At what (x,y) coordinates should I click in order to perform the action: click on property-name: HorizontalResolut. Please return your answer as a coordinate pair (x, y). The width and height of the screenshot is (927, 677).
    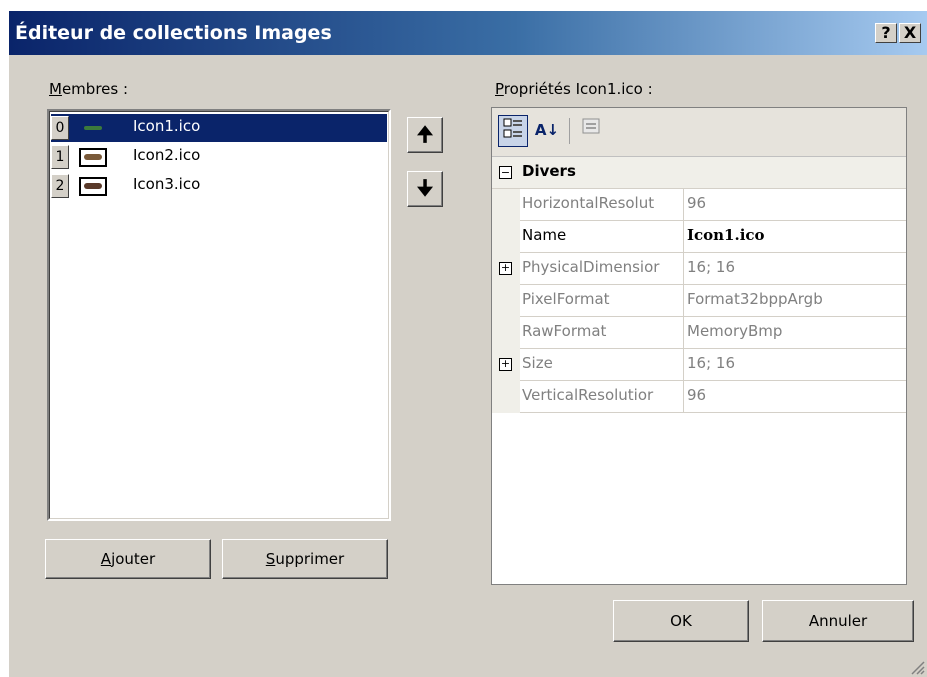
    Looking at the image, I should click on (588, 203).